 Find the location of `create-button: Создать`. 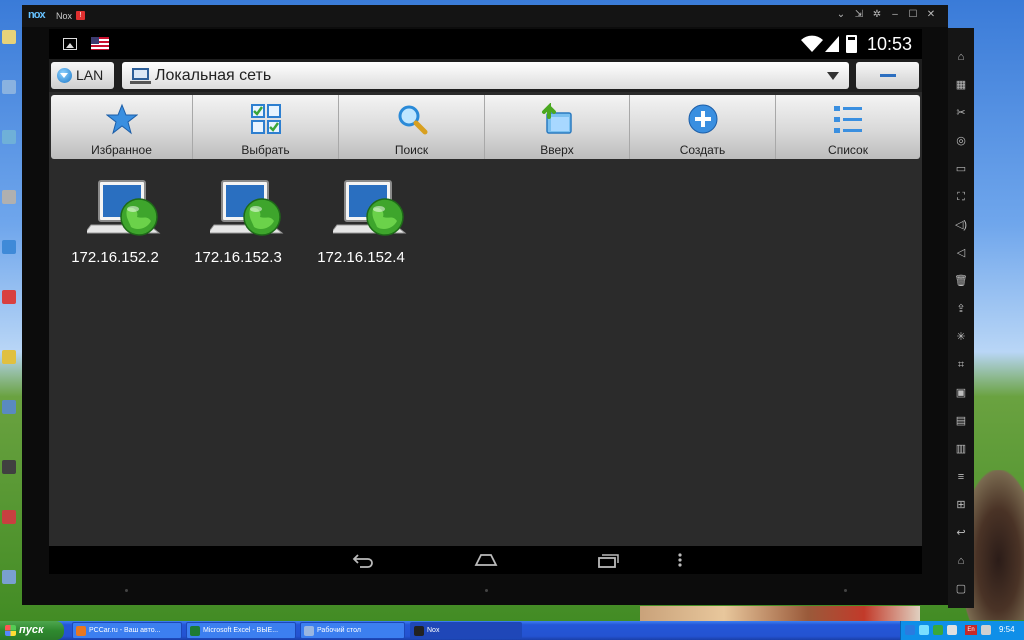

create-button: Создать is located at coordinates (703, 127).